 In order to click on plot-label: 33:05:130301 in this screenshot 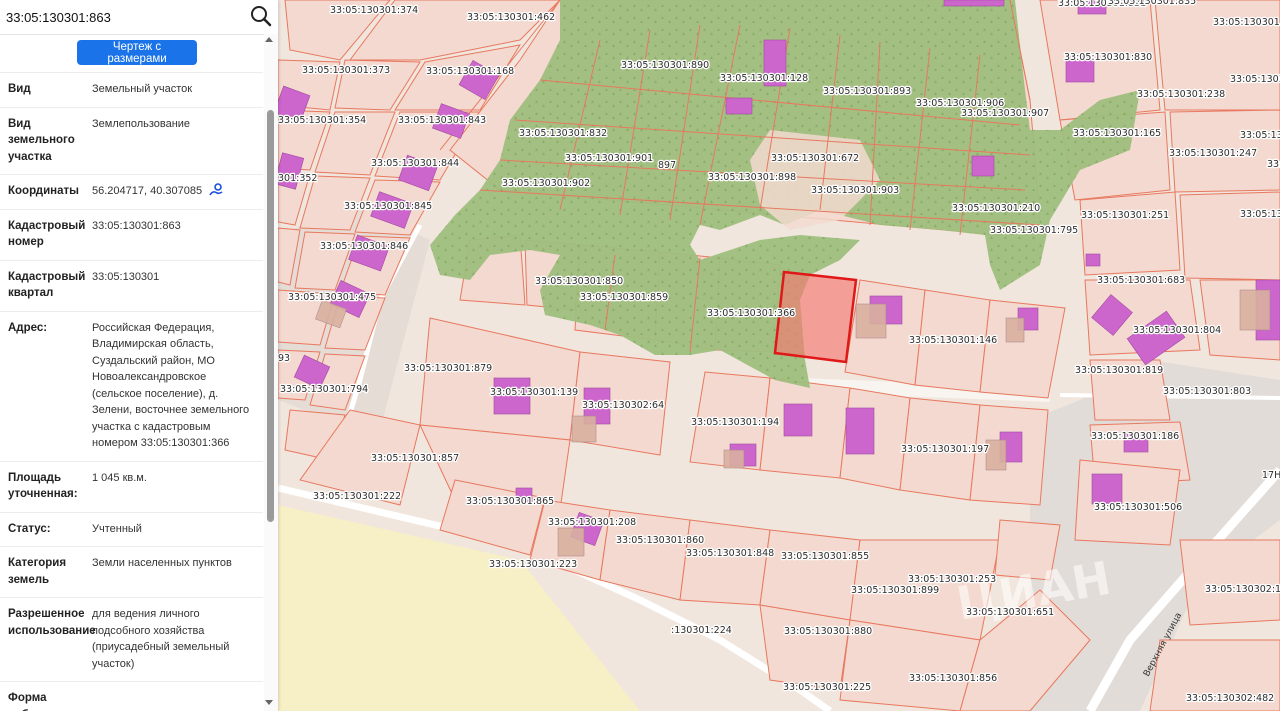, I will do `click(1246, 22)`.